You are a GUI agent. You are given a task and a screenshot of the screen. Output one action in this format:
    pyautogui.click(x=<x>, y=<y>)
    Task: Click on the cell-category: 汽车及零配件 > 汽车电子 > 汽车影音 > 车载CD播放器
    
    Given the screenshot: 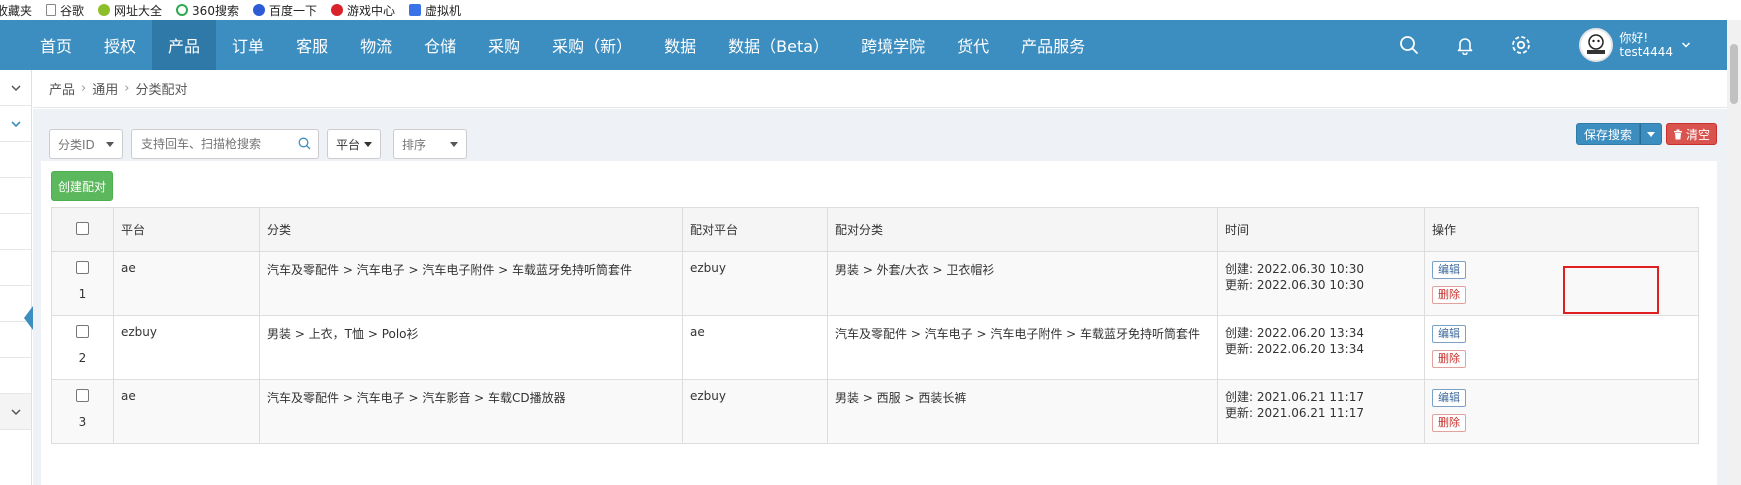 What is the action you would take?
    pyautogui.click(x=471, y=411)
    